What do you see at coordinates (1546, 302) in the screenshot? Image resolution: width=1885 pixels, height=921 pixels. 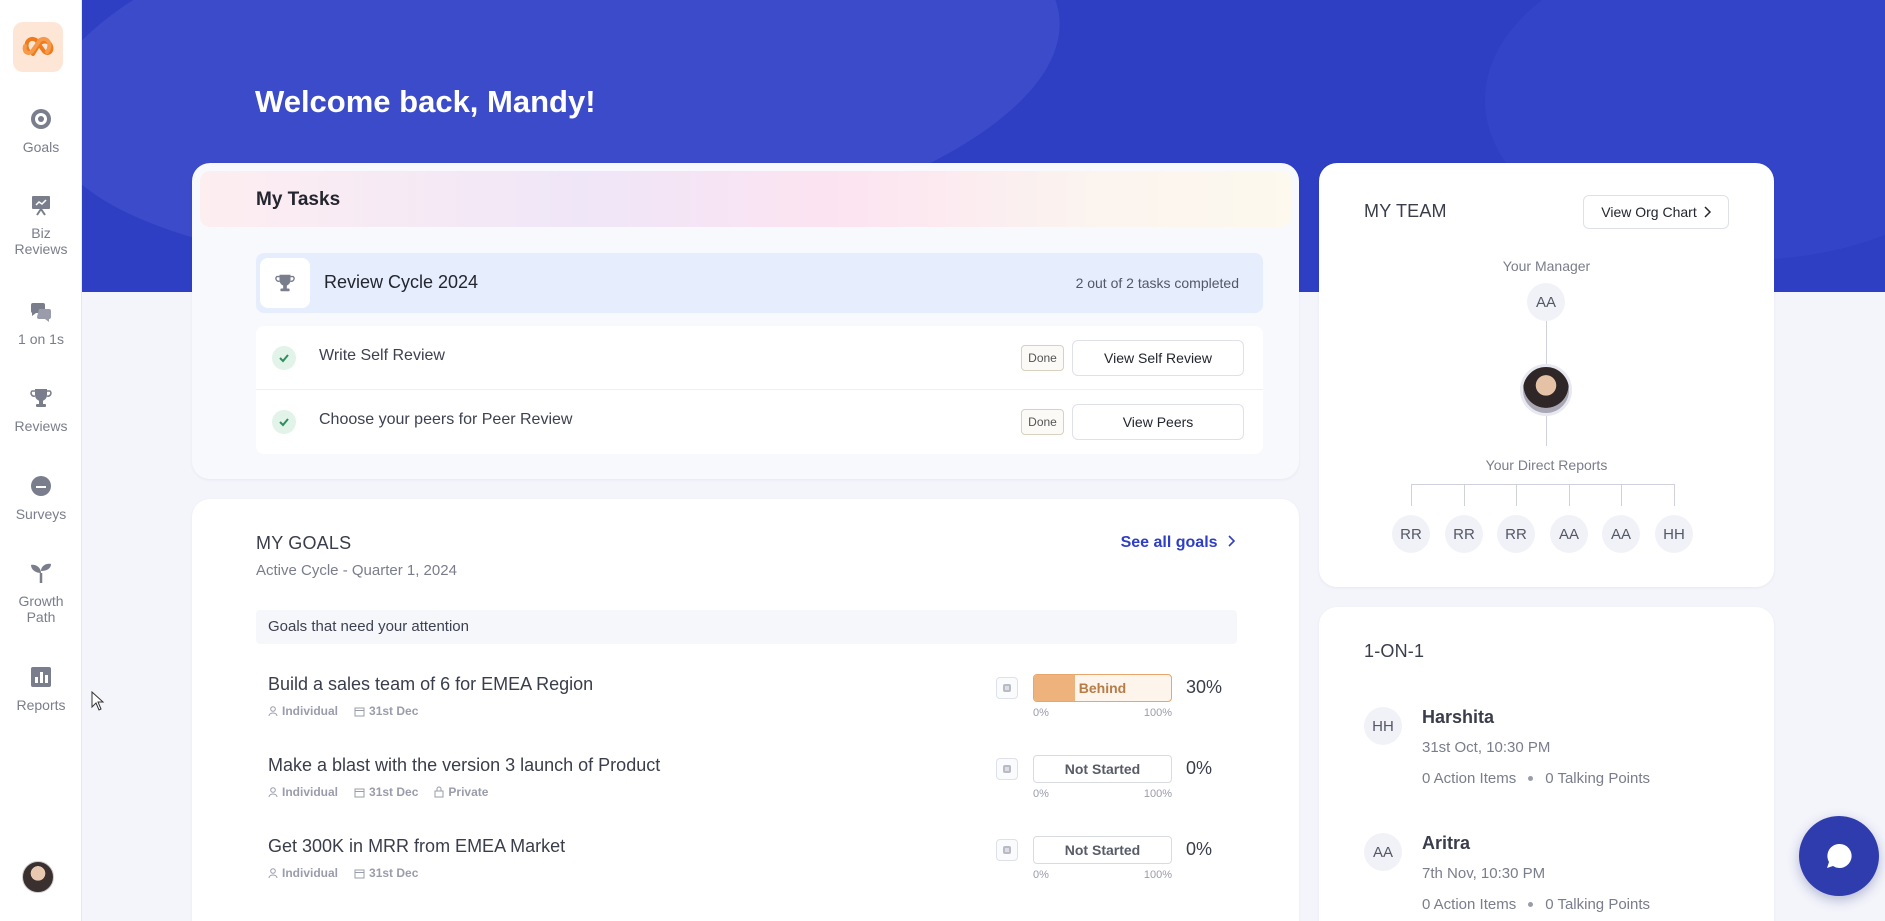 I see `manager-avatar: AA` at bounding box center [1546, 302].